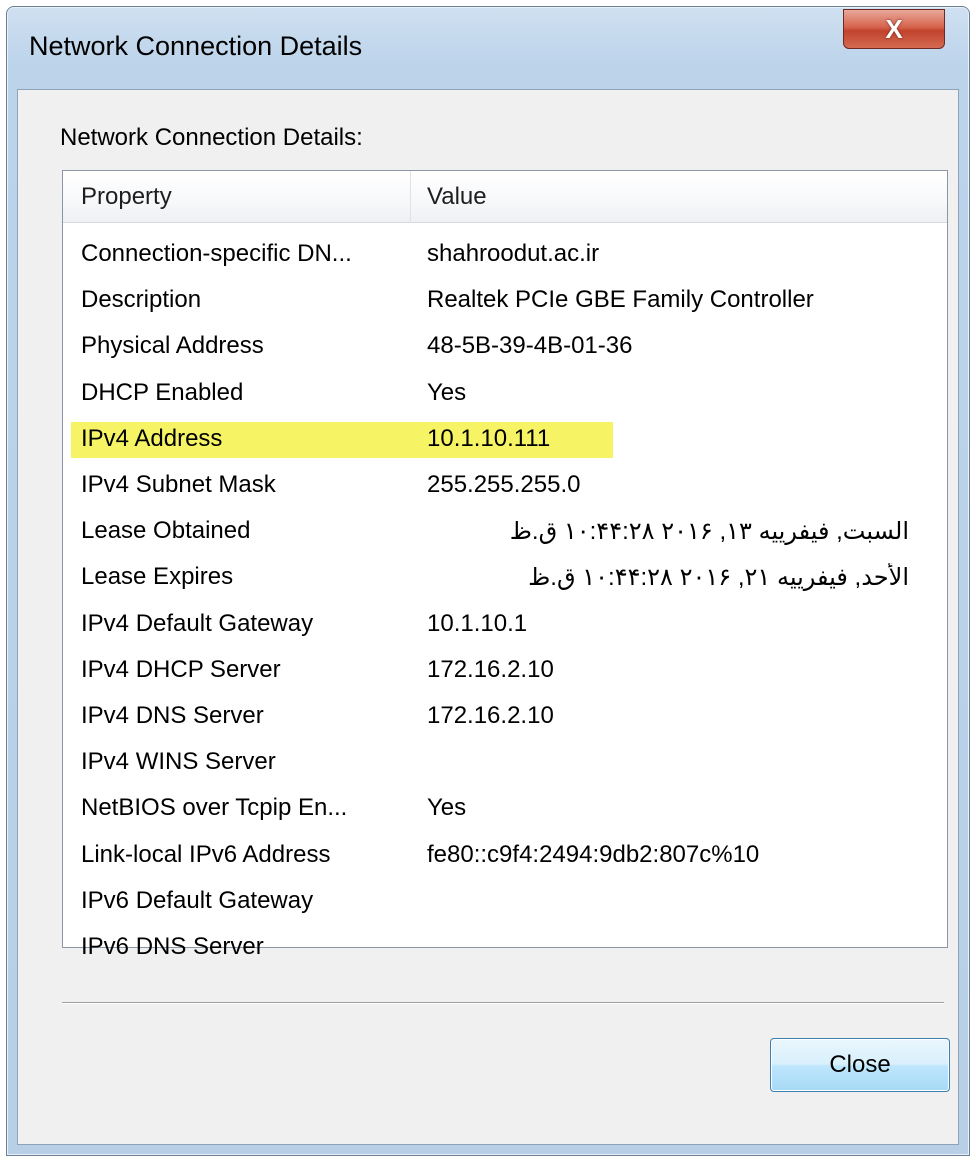 The height and width of the screenshot is (1162, 976). I want to click on value-cell: الأحد, فيفرييه ٢١, ٢٠١۶ ١٠:۴۴:٢٨ ق.ظ, so click(718, 577).